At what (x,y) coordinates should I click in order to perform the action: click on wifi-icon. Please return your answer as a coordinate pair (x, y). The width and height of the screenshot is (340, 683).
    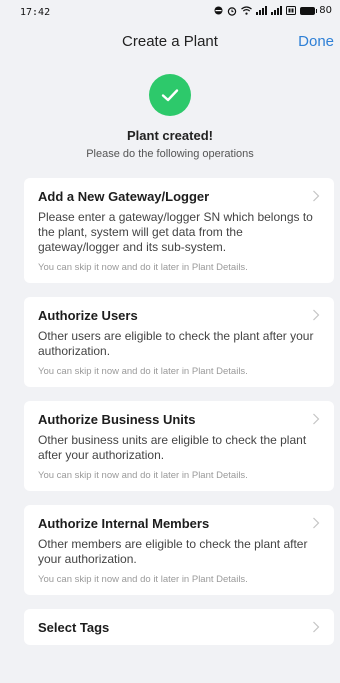
    Looking at the image, I should click on (247, 10).